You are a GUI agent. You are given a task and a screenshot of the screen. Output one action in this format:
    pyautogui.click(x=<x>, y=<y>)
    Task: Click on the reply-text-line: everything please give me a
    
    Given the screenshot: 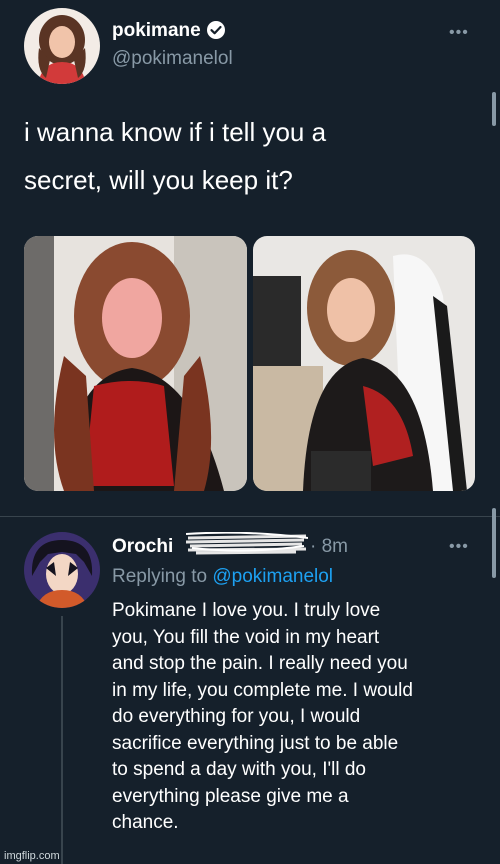 What is the action you would take?
    pyautogui.click(x=230, y=796)
    